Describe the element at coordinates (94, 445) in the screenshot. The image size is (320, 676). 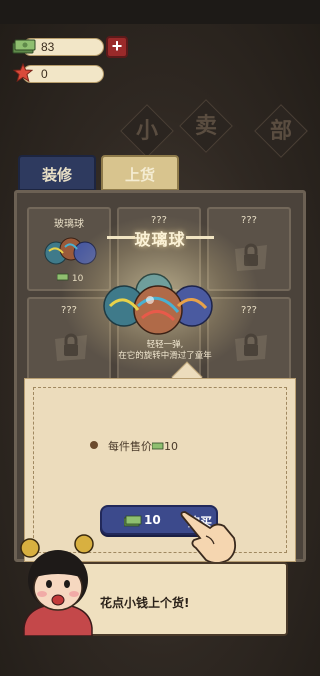
I see `bullet-icon` at that location.